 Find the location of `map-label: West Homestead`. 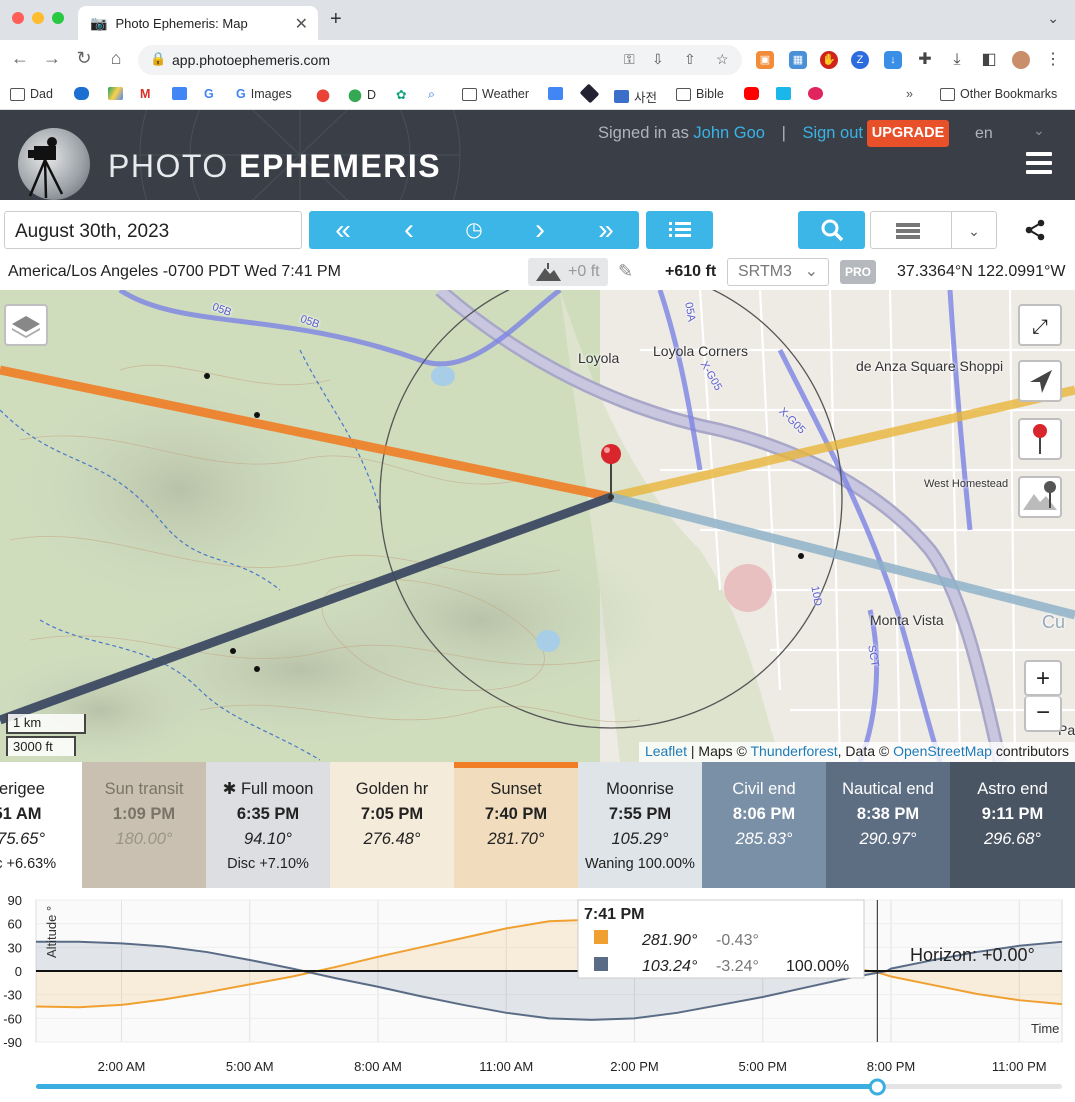

map-label: West Homestead is located at coordinates (966, 484).